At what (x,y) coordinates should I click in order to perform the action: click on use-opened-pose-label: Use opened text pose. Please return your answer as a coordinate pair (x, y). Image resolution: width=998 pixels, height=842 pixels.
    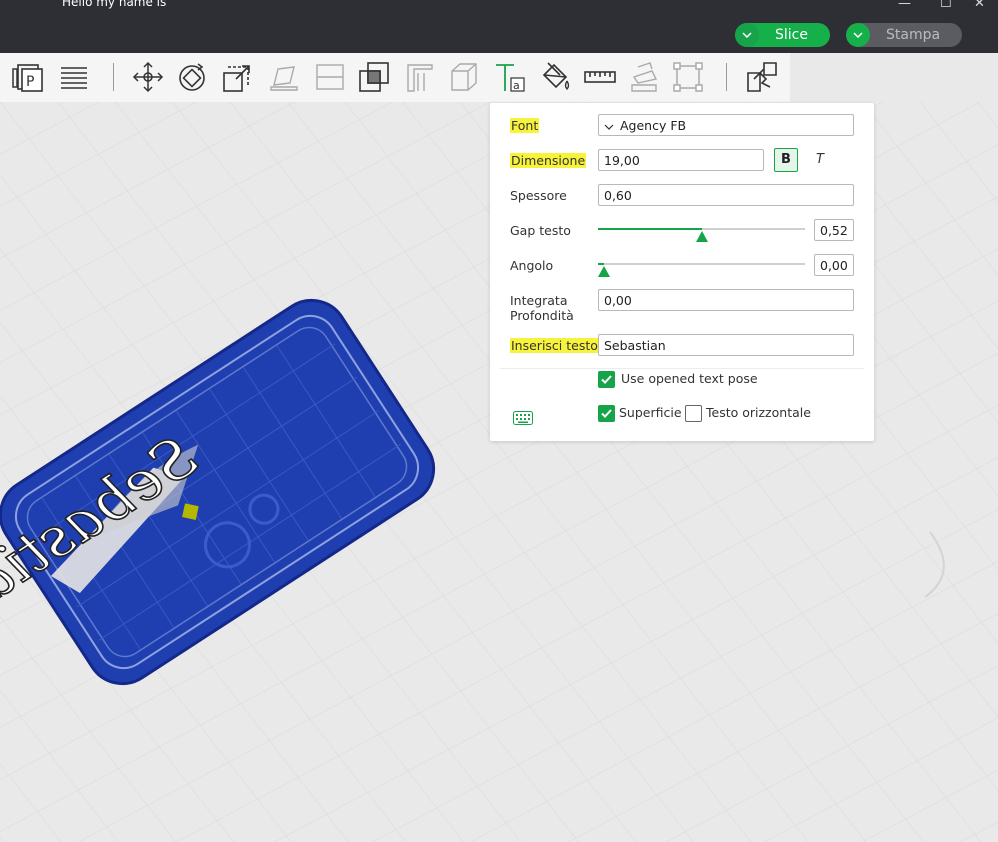
    Looking at the image, I should click on (689, 378).